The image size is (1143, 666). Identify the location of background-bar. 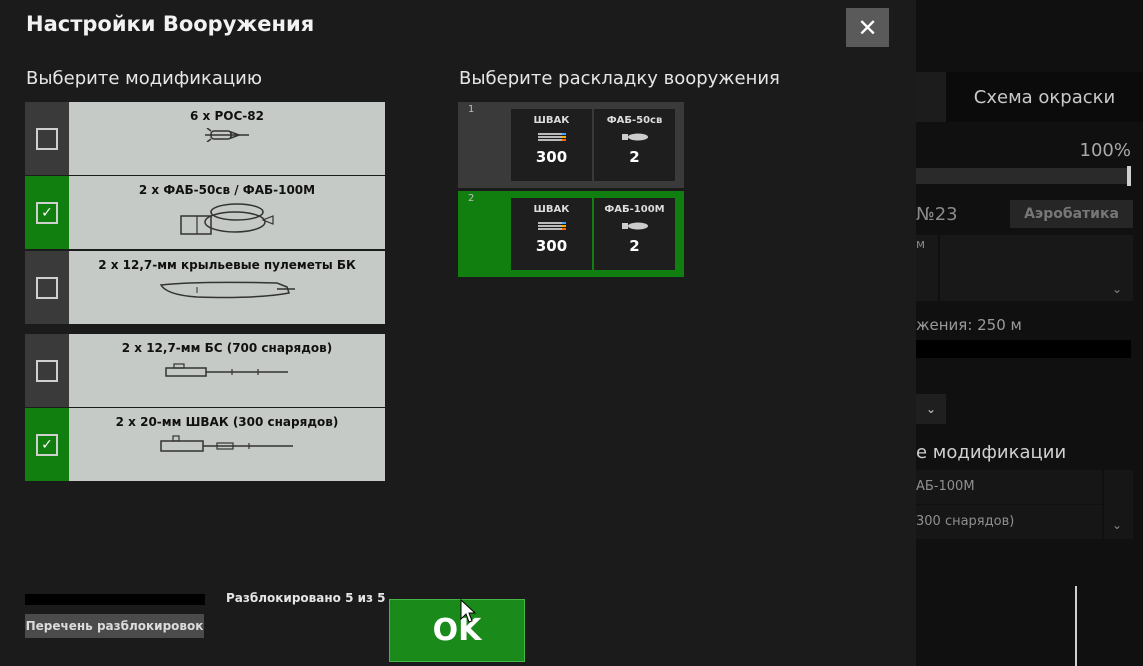
(1023, 349).